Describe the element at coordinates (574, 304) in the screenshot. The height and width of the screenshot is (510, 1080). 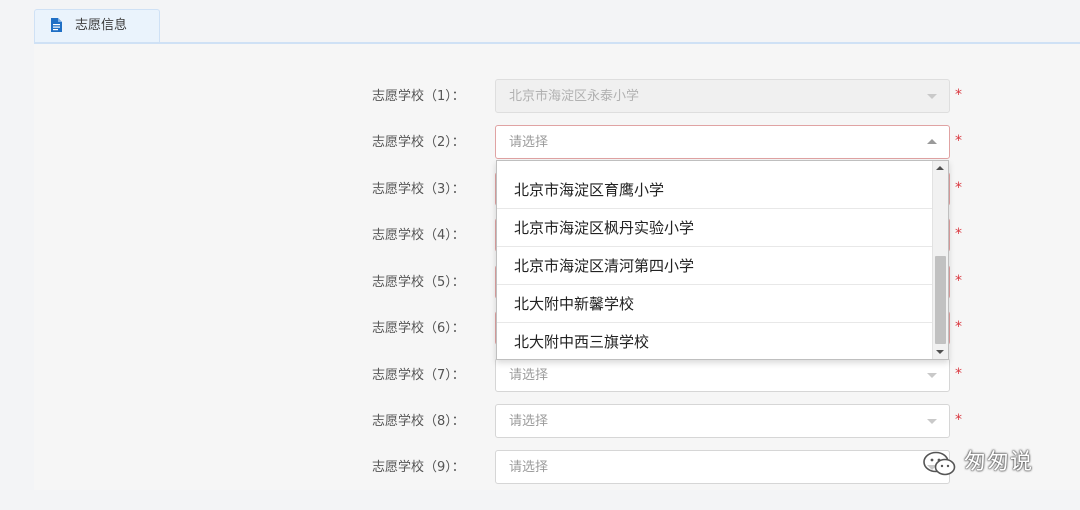
I see `dropdown-option-label: 北大附中新馨学校` at that location.